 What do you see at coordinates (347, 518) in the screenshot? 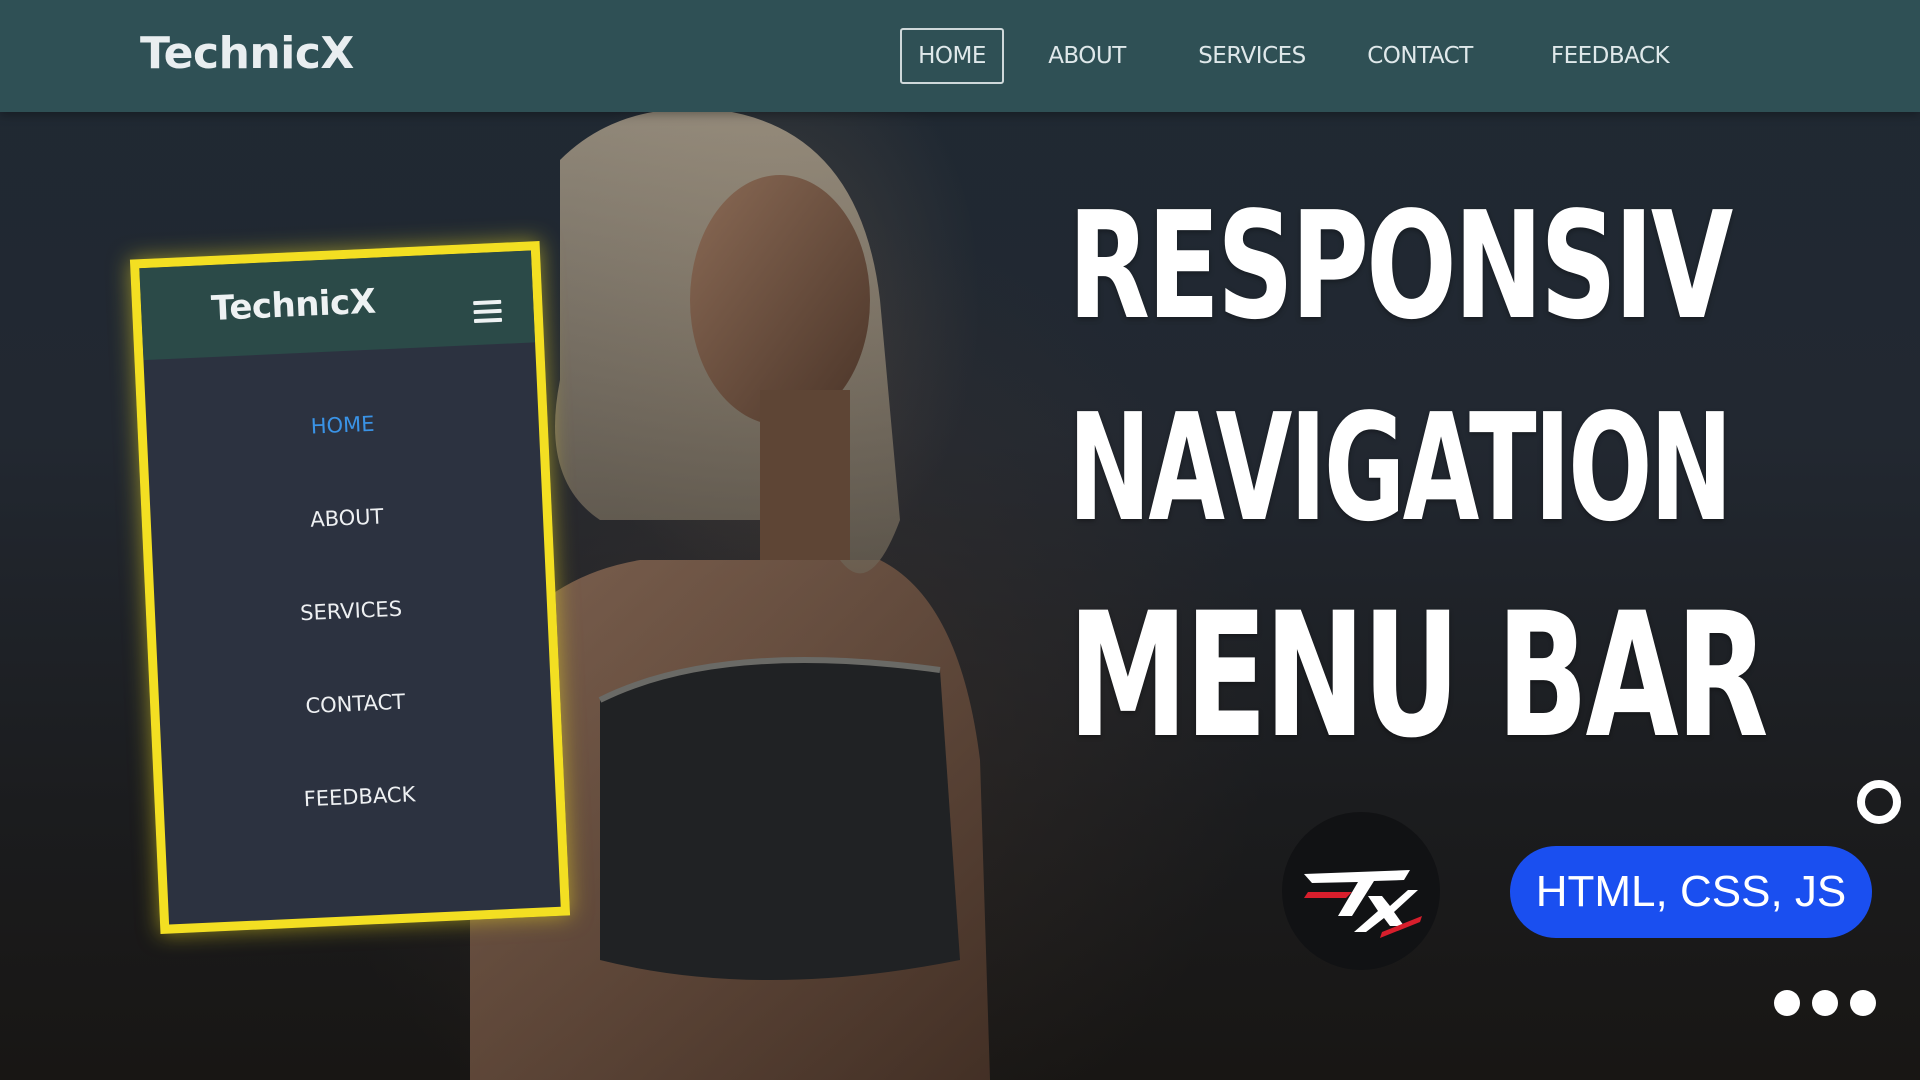
I see `mobile-menu-item-about: ABOUT` at bounding box center [347, 518].